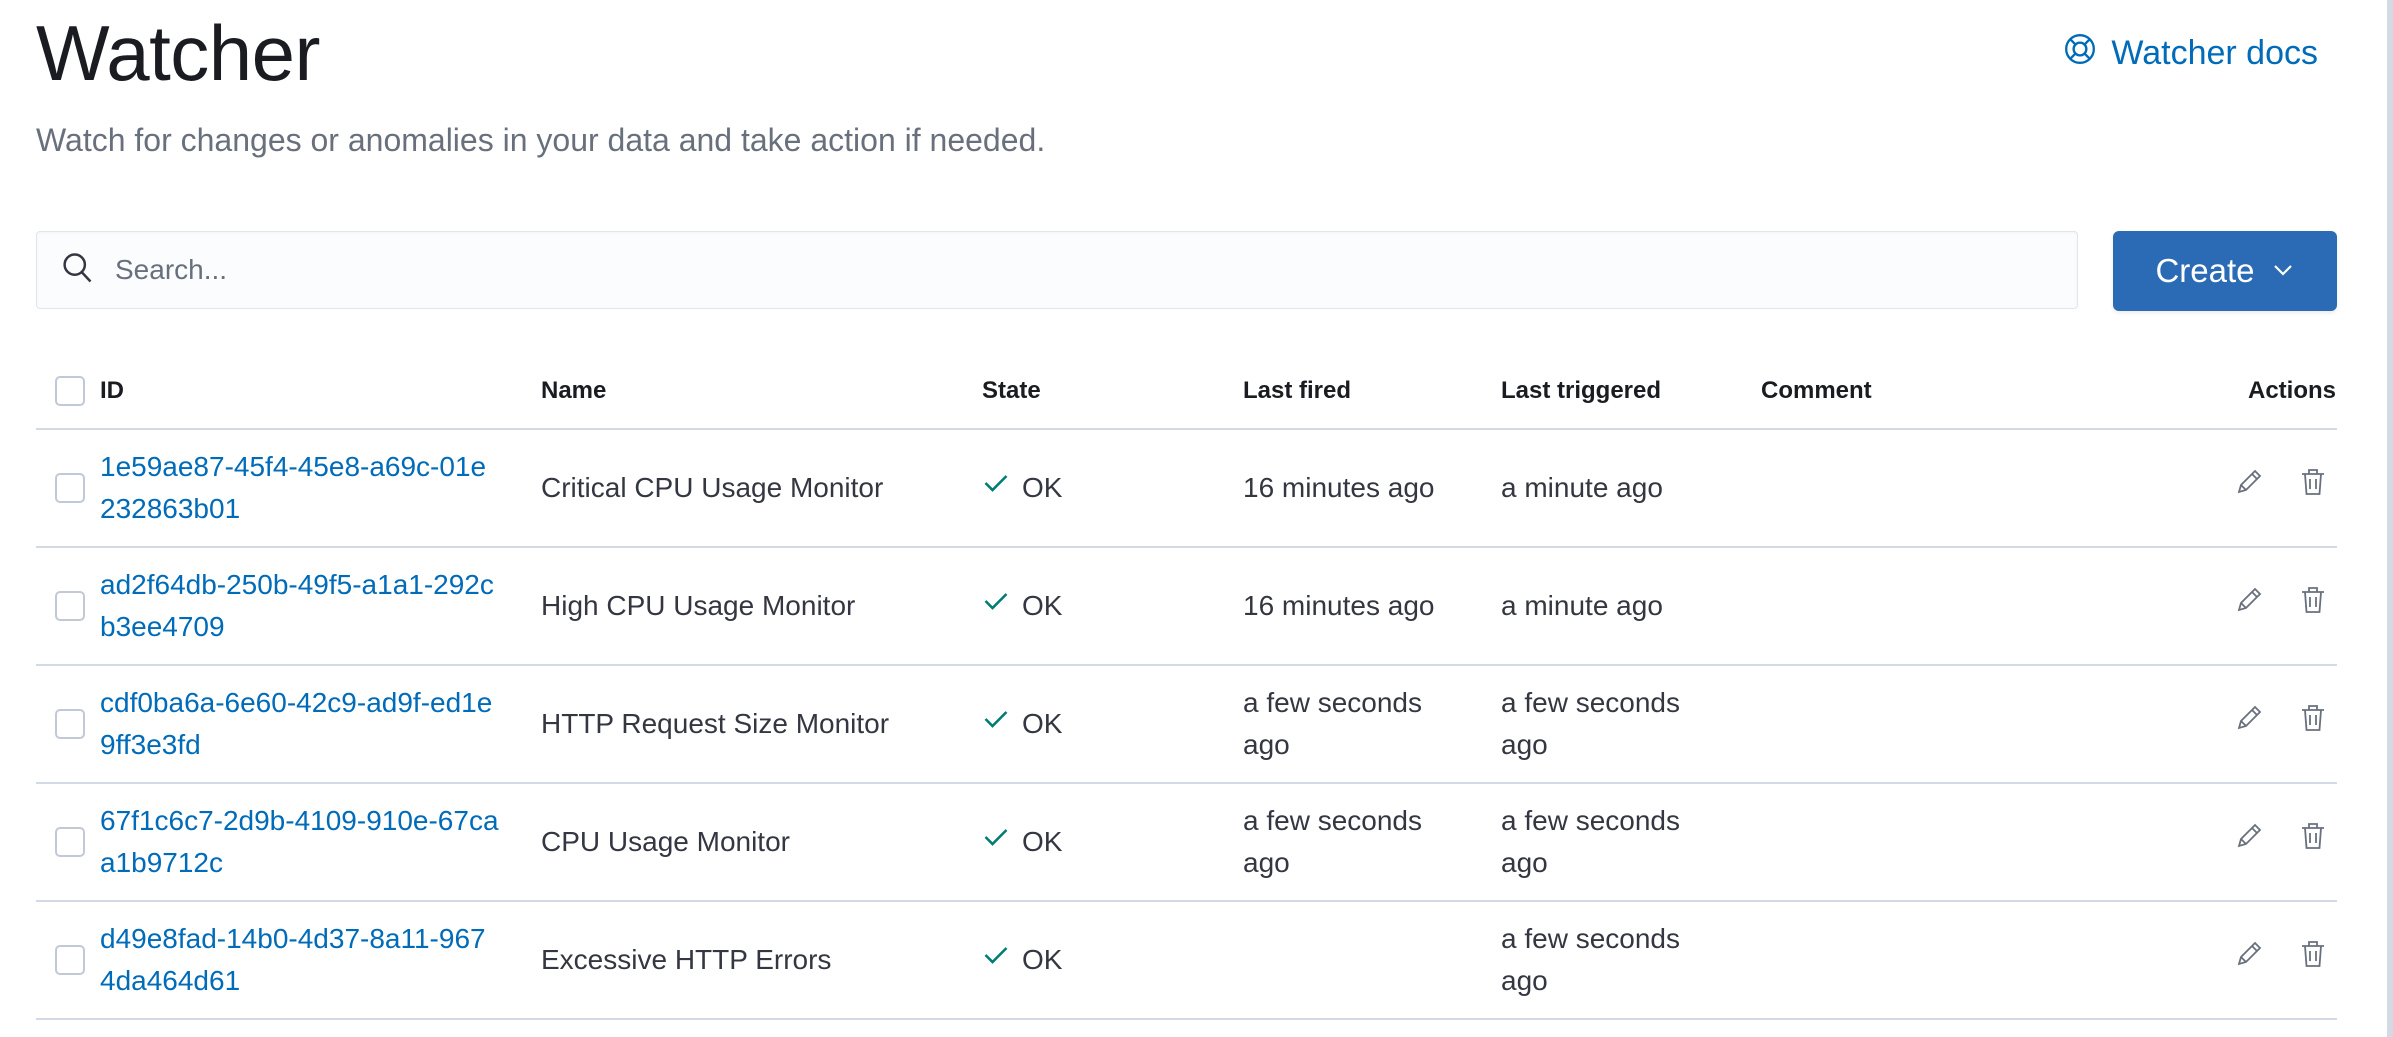 This screenshot has height=1037, width=2393. Describe the element at coordinates (2283, 271) in the screenshot. I see `chevron-down-icon` at that location.